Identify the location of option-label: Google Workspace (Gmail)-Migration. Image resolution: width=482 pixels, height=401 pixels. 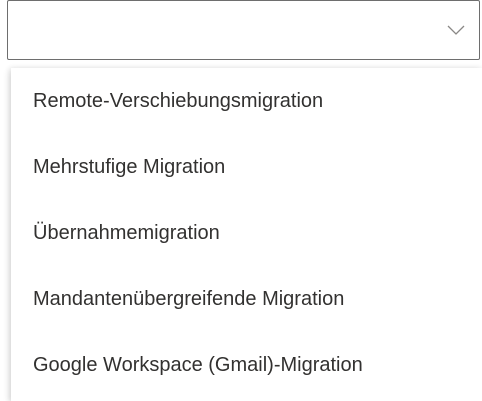
(198, 364).